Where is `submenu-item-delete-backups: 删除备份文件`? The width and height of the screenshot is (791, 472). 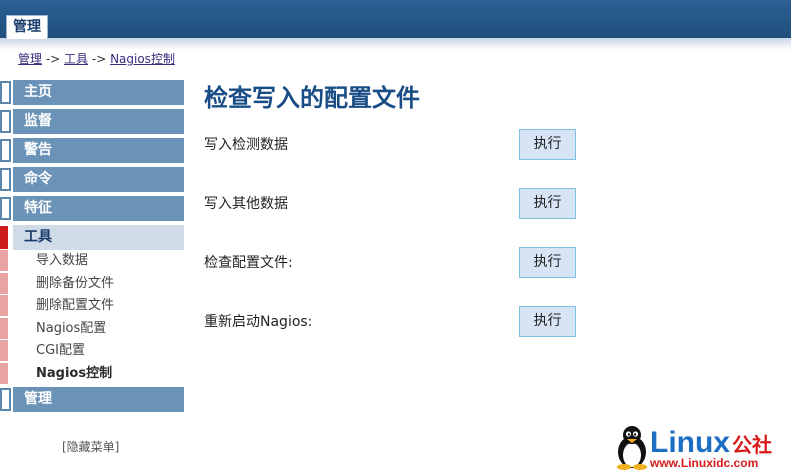
submenu-item-delete-backups: 删除备份文件 is located at coordinates (92, 284).